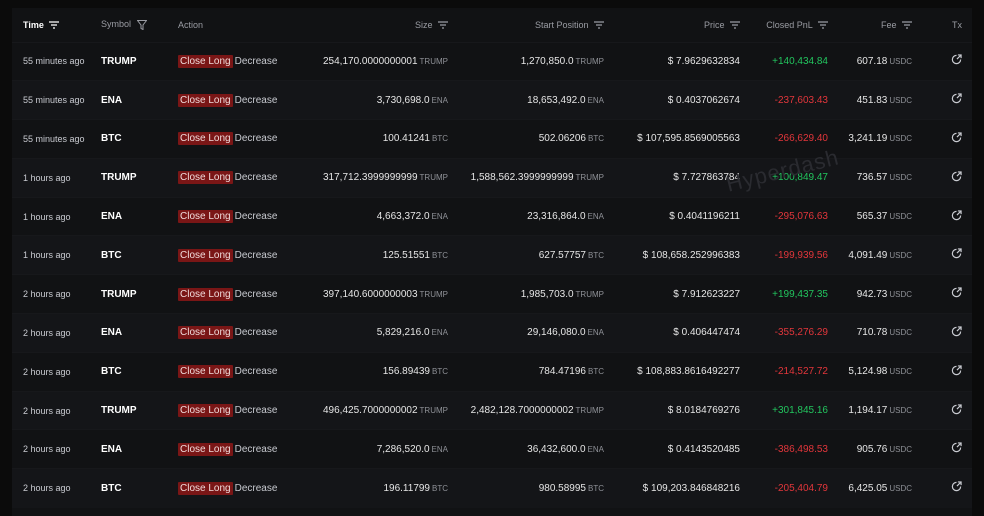 This screenshot has width=984, height=516. Describe the element at coordinates (379, 25) in the screenshot. I see `column-header-size: Size` at that location.